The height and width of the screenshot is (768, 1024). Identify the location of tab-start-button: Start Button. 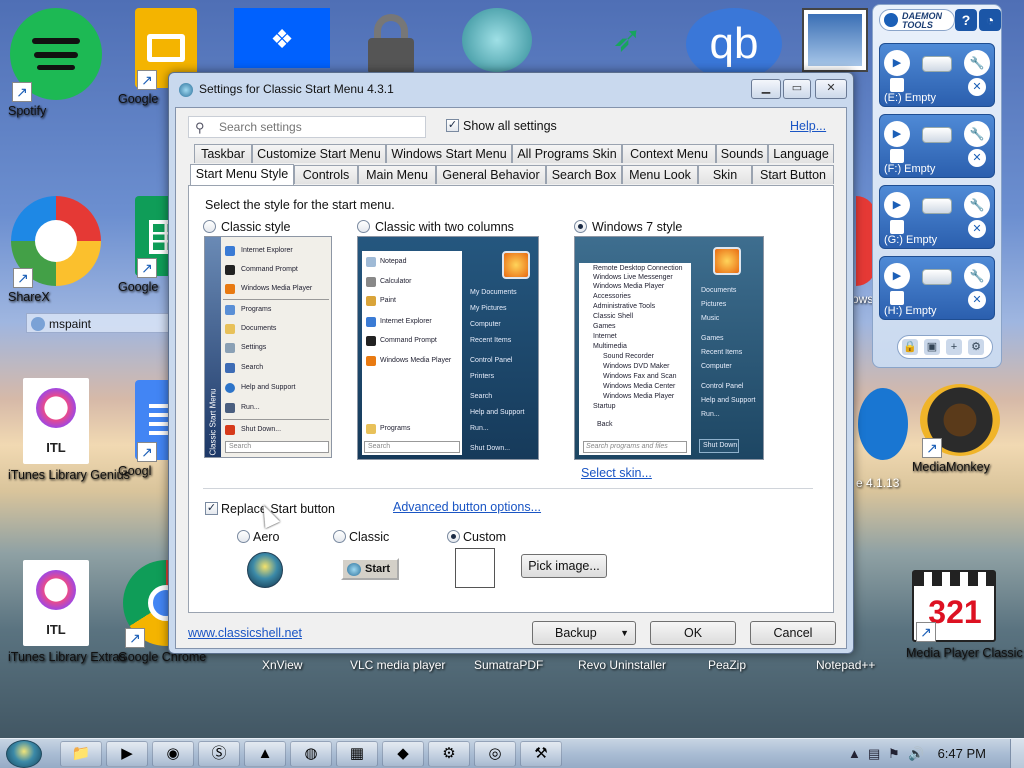
(793, 174).